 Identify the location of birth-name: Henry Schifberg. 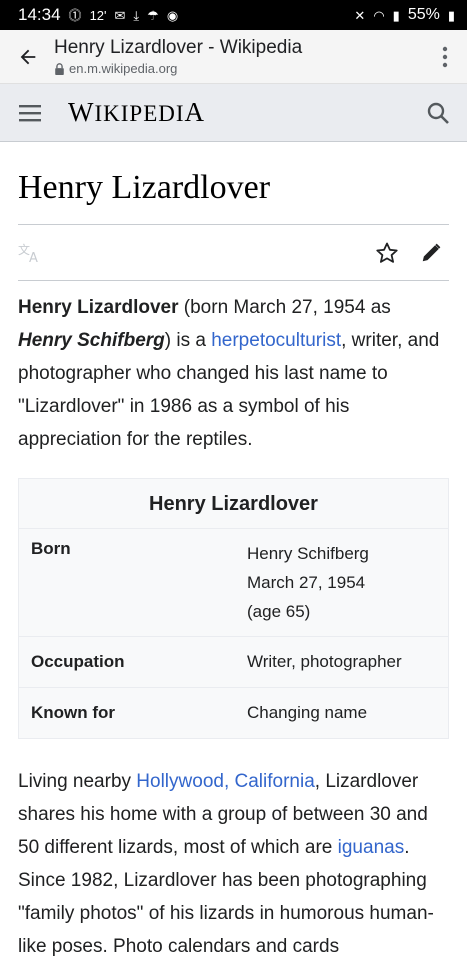
(91, 340).